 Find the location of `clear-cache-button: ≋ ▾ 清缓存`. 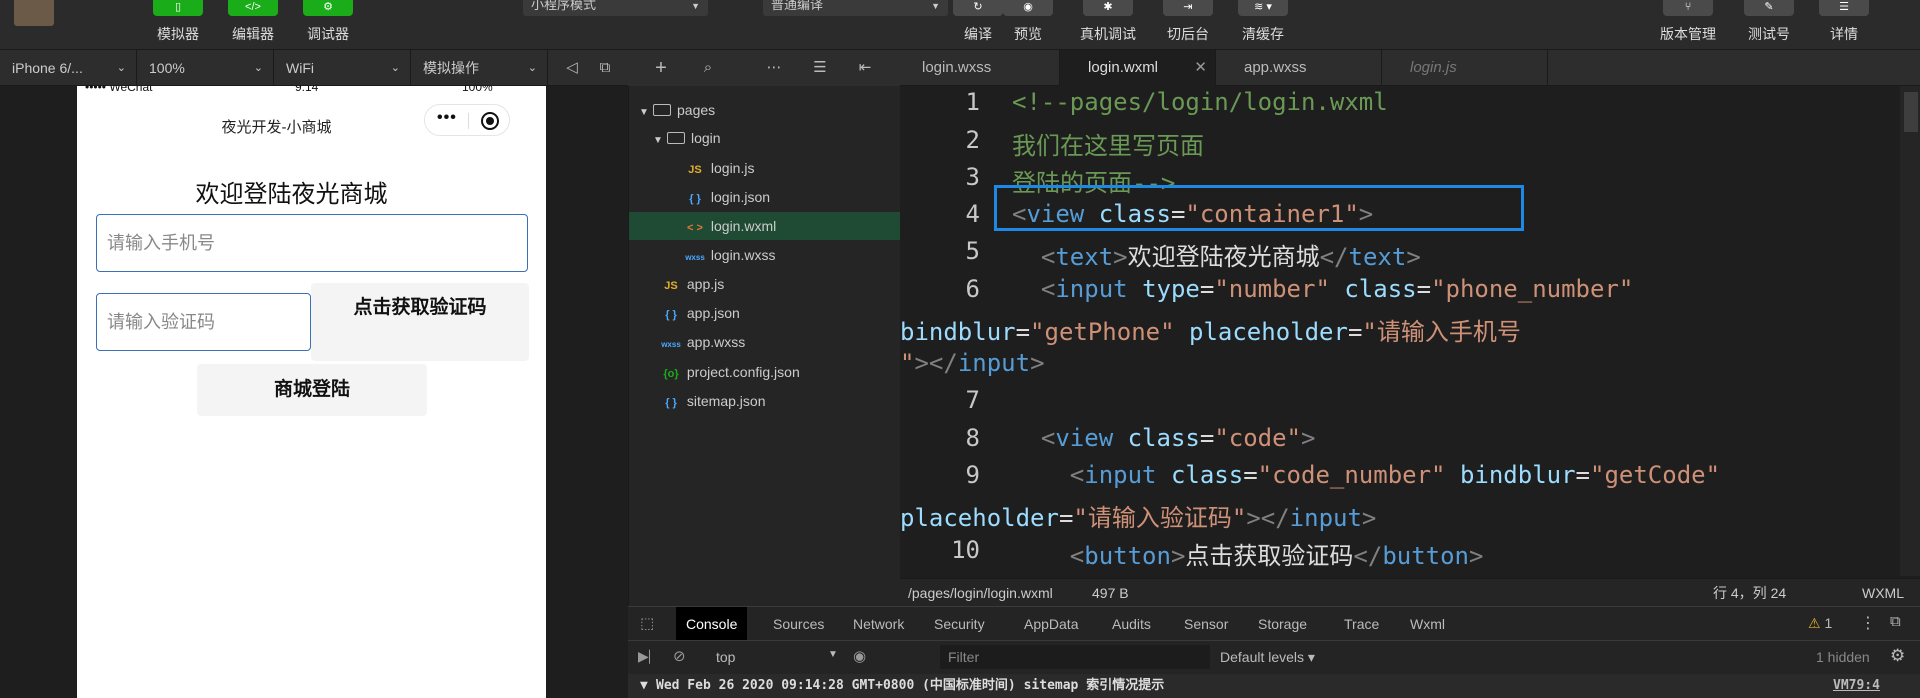

clear-cache-button: ≋ ▾ 清缓存 is located at coordinates (1263, 25).